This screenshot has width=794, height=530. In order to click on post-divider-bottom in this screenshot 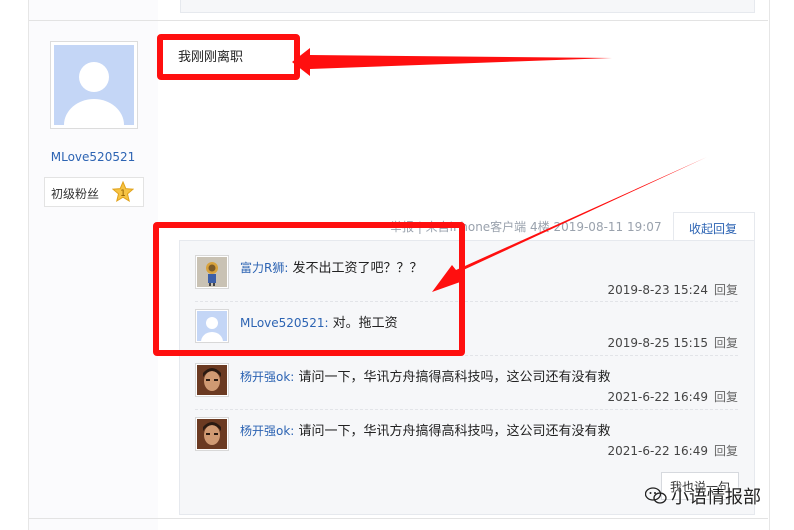, I will do `click(398, 518)`.